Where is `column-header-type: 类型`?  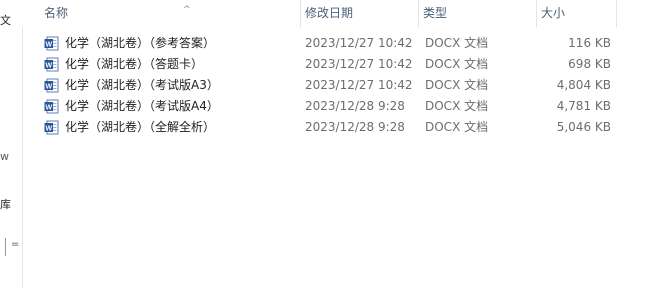
column-header-type: 类型 is located at coordinates (477, 13).